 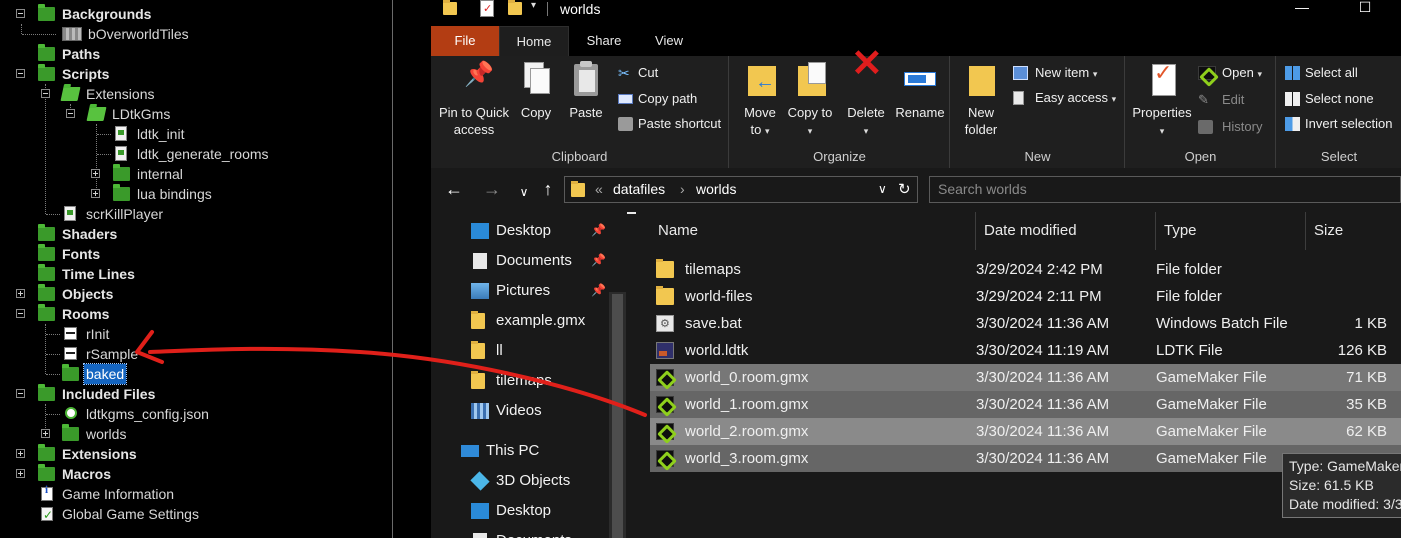 What do you see at coordinates (981, 99) in the screenshot?
I see `new-folder-button: New folder` at bounding box center [981, 99].